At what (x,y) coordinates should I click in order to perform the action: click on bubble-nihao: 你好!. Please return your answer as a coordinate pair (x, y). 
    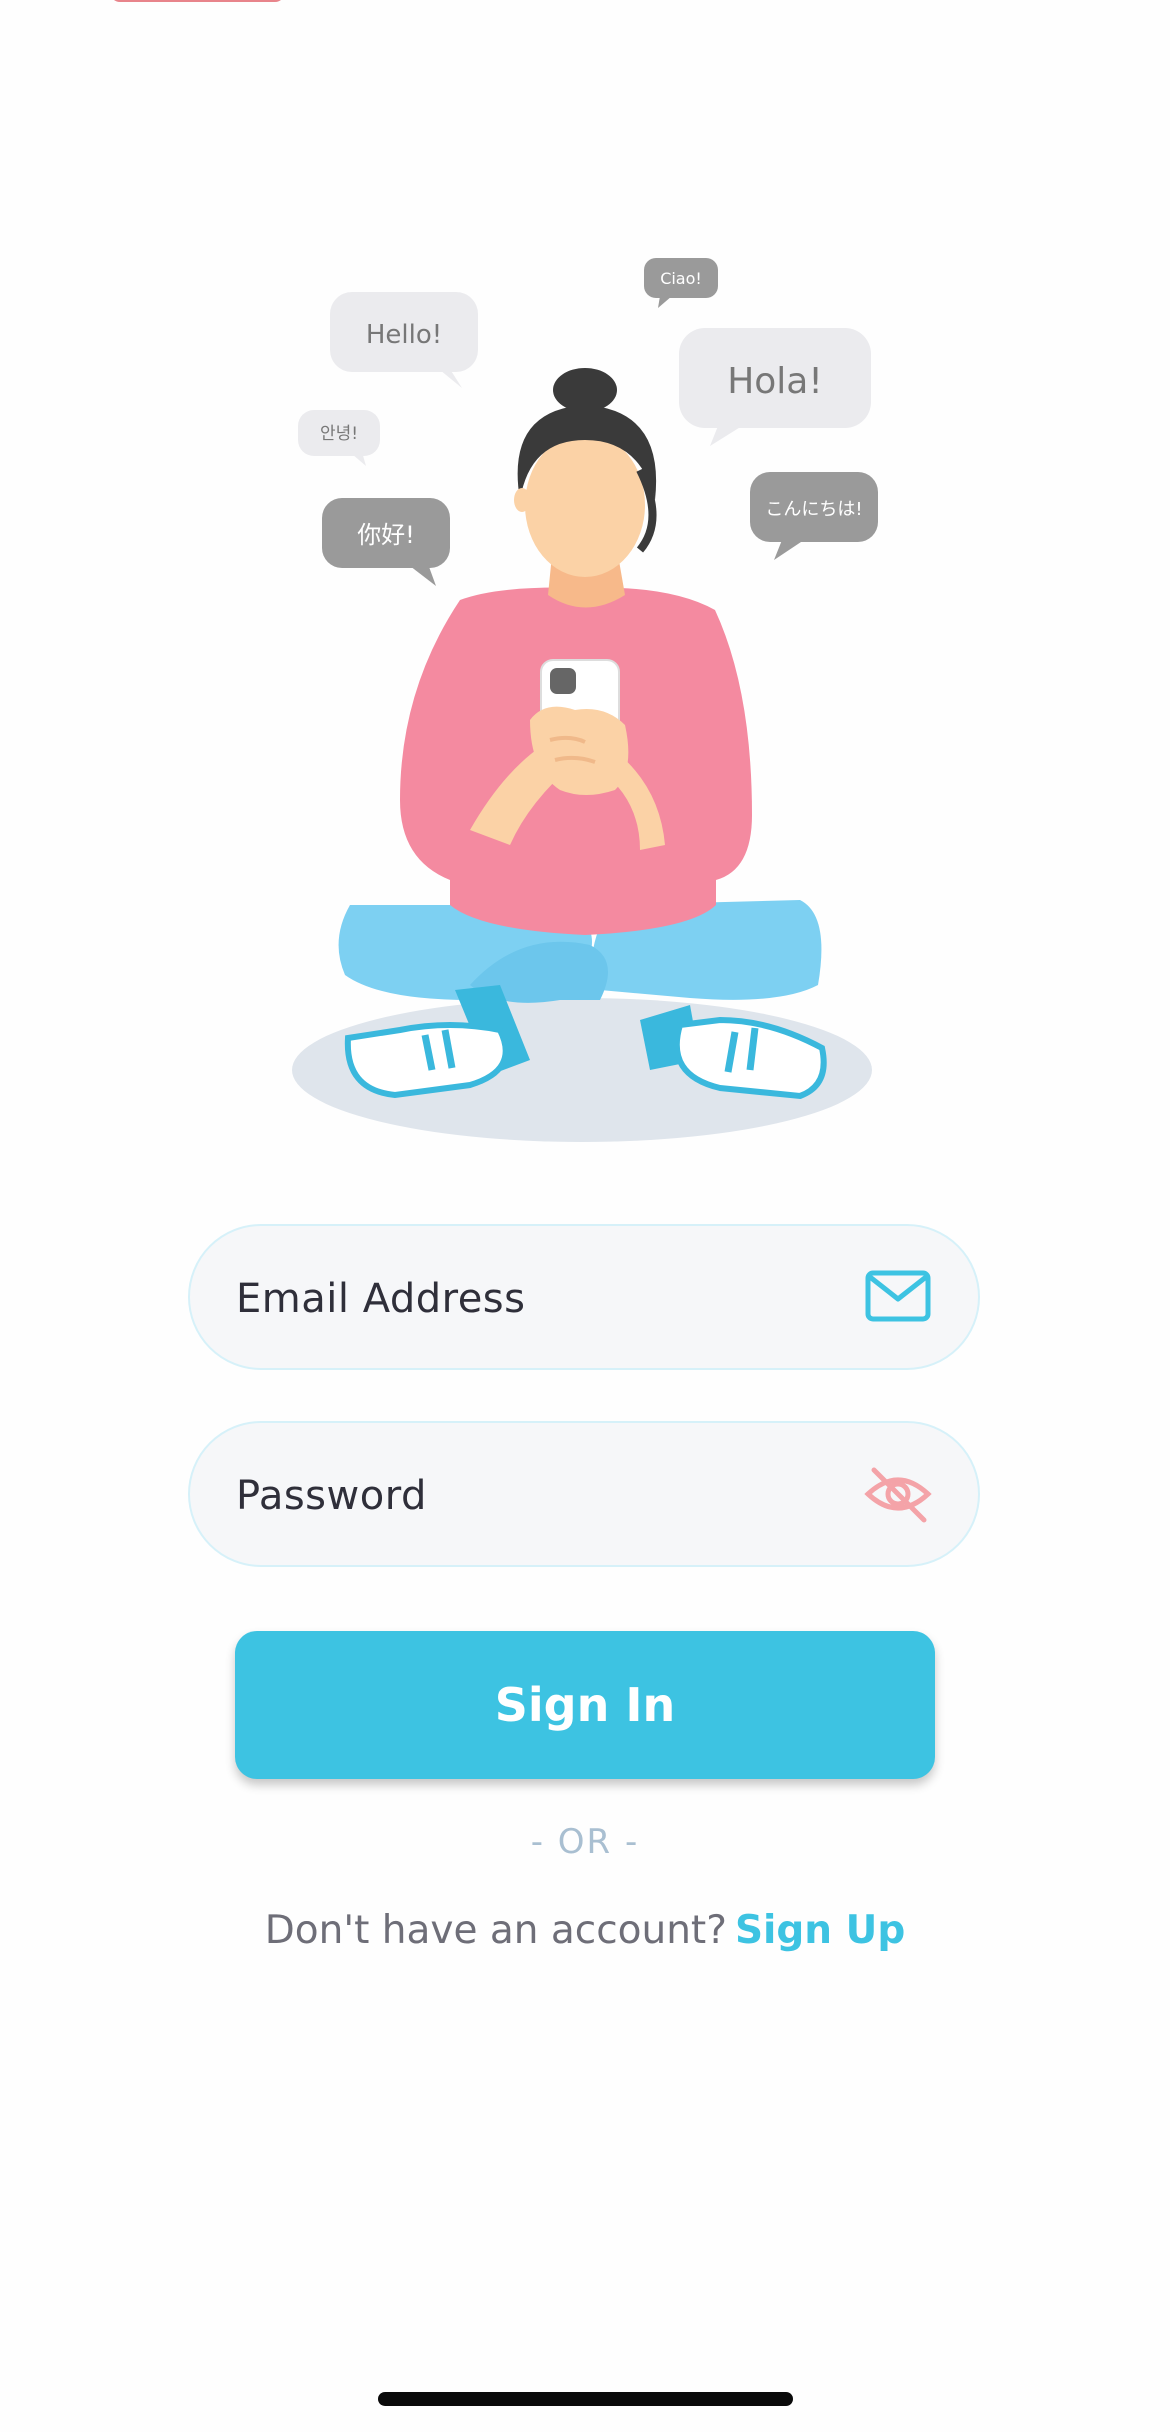
    Looking at the image, I should click on (386, 542).